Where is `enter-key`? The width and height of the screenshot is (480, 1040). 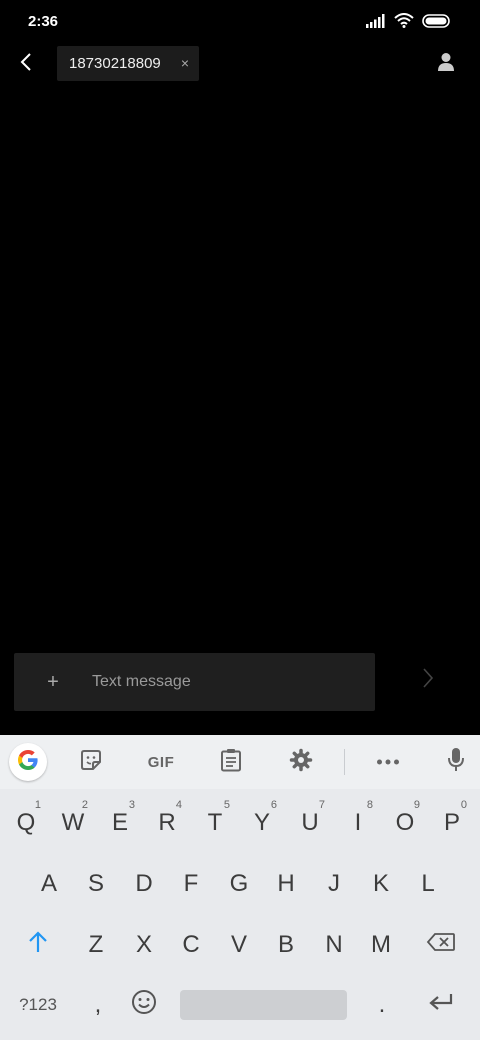 enter-key is located at coordinates (441, 1005).